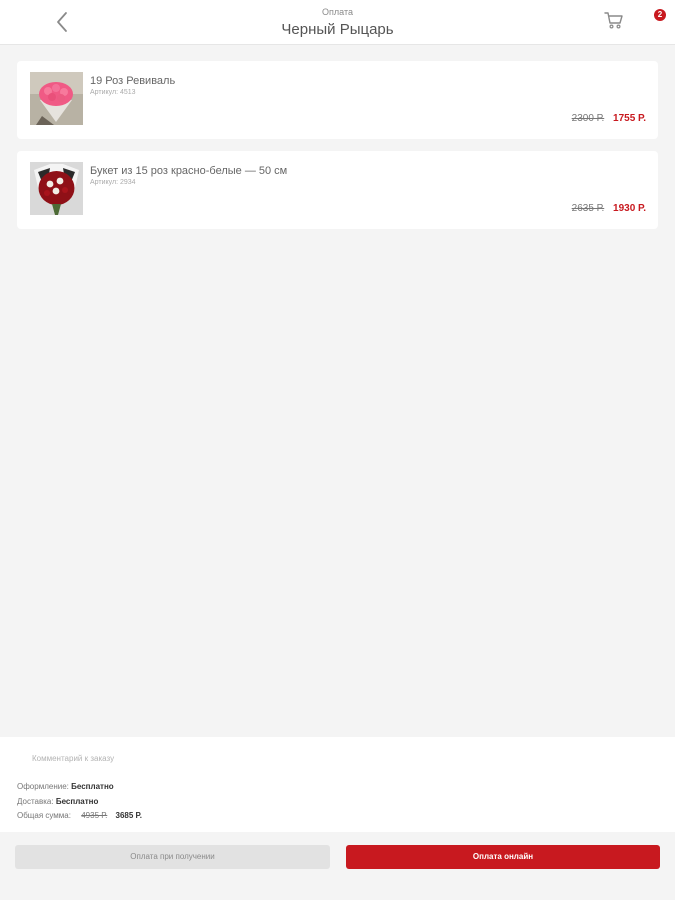 This screenshot has height=900, width=675. What do you see at coordinates (588, 118) in the screenshot?
I see `old-price: 2300 Р.` at bounding box center [588, 118].